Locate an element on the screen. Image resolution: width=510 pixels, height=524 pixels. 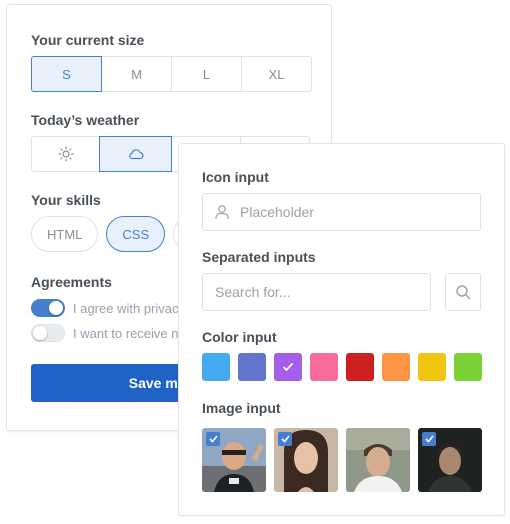
skills-label: Your skills is located at coordinates (66, 200).